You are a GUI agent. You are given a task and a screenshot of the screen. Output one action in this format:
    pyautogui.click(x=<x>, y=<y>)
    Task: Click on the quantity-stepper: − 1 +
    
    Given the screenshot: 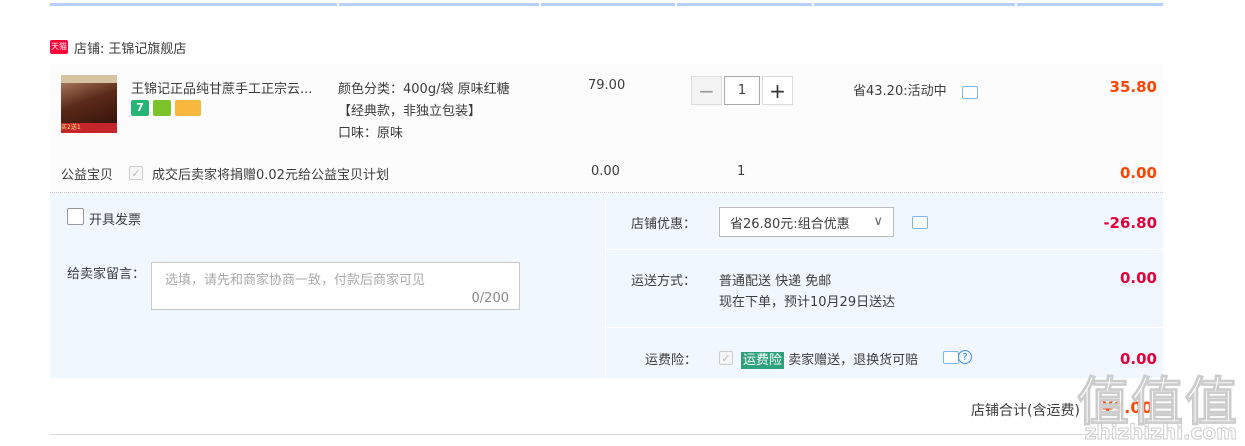 What is the action you would take?
    pyautogui.click(x=742, y=90)
    